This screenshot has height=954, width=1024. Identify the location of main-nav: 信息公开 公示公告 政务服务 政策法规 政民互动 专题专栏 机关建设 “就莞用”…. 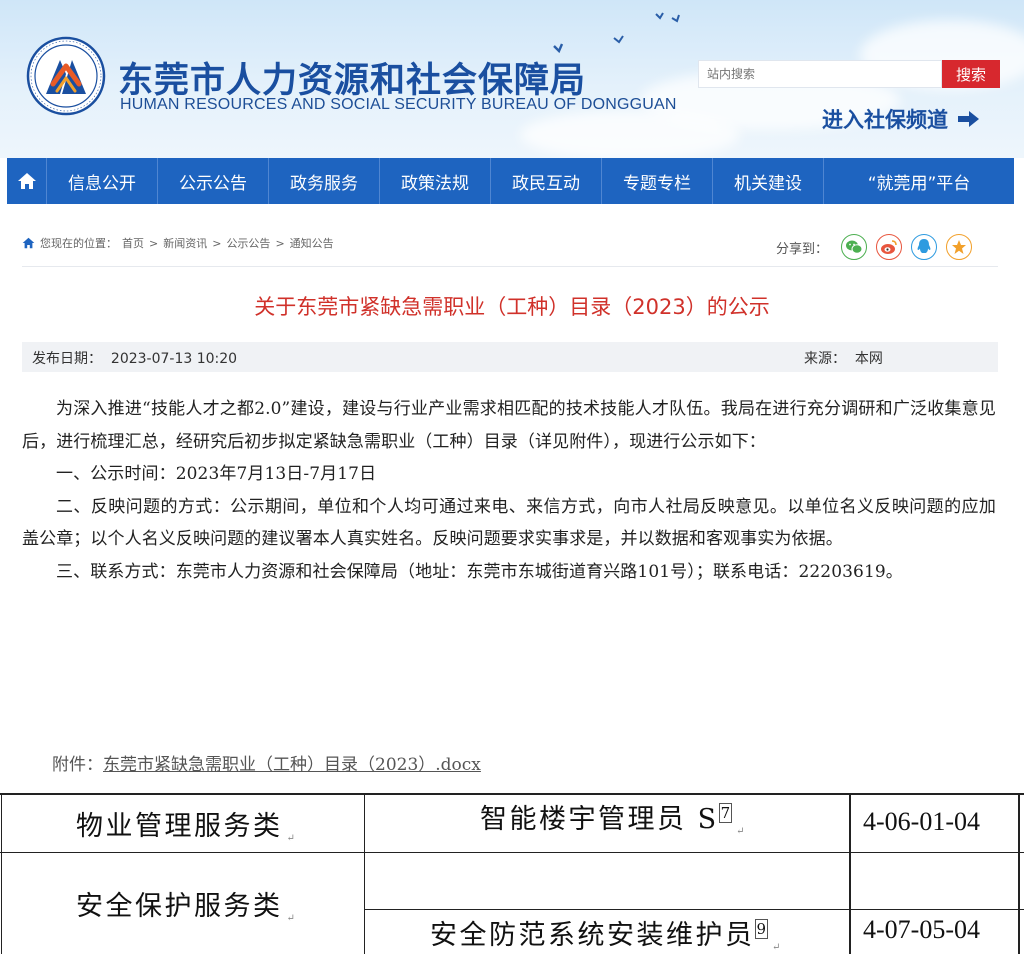
(510, 181).